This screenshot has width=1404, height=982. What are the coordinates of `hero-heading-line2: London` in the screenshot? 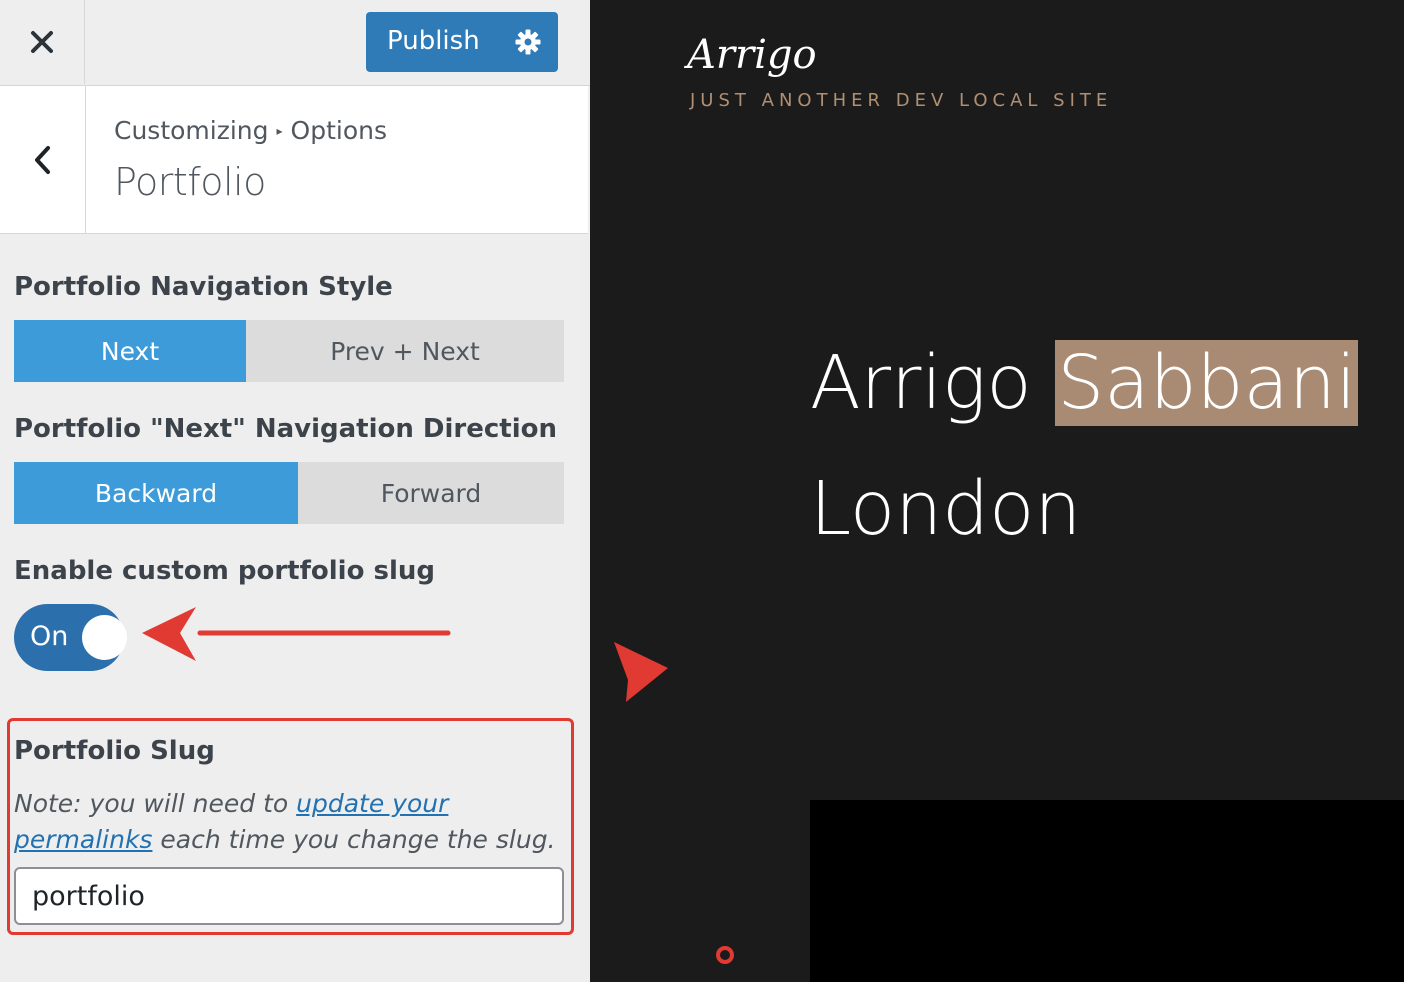 It's located at (946, 509).